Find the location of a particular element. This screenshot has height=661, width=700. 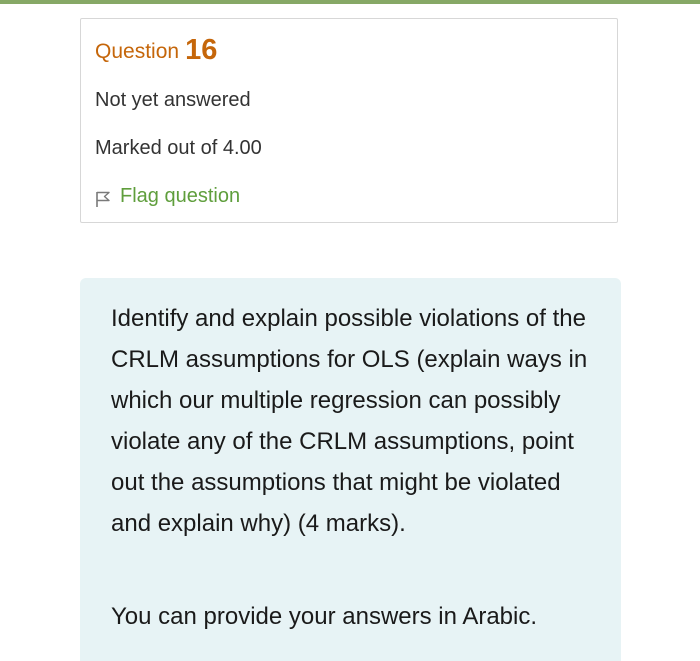

question-state: Not yet answered is located at coordinates (173, 100).